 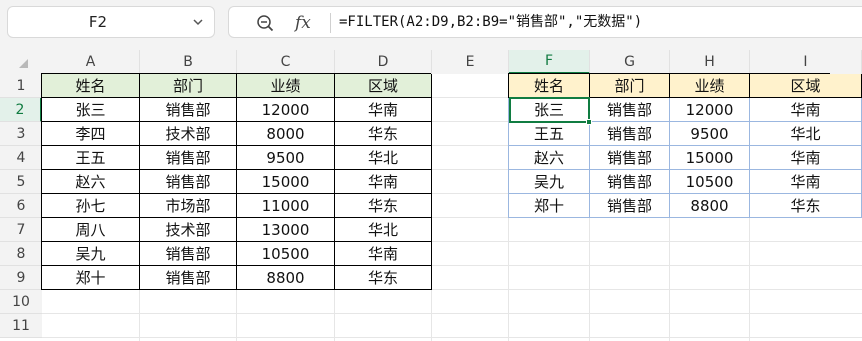 I want to click on fill-handle, so click(x=589, y=122).